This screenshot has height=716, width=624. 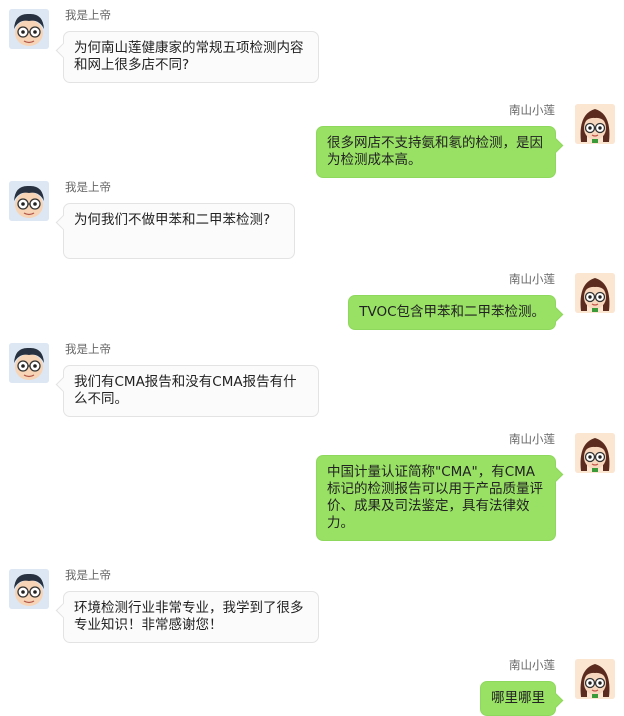 What do you see at coordinates (179, 231) in the screenshot?
I see `message-bubble: 为何我们不做甲苯和二甲苯检测?` at bounding box center [179, 231].